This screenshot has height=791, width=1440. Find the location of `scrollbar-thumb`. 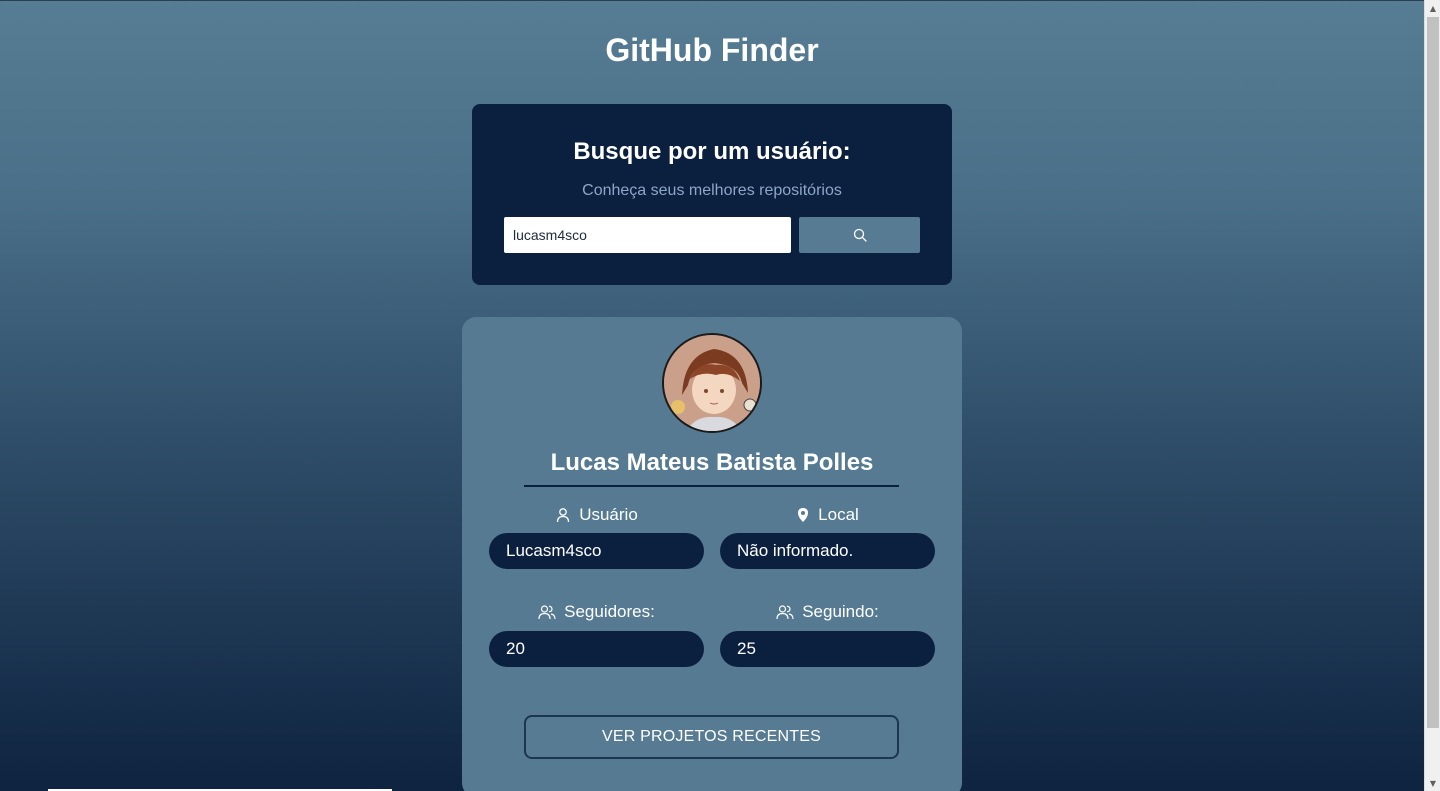

scrollbar-thumb is located at coordinates (1433, 372).